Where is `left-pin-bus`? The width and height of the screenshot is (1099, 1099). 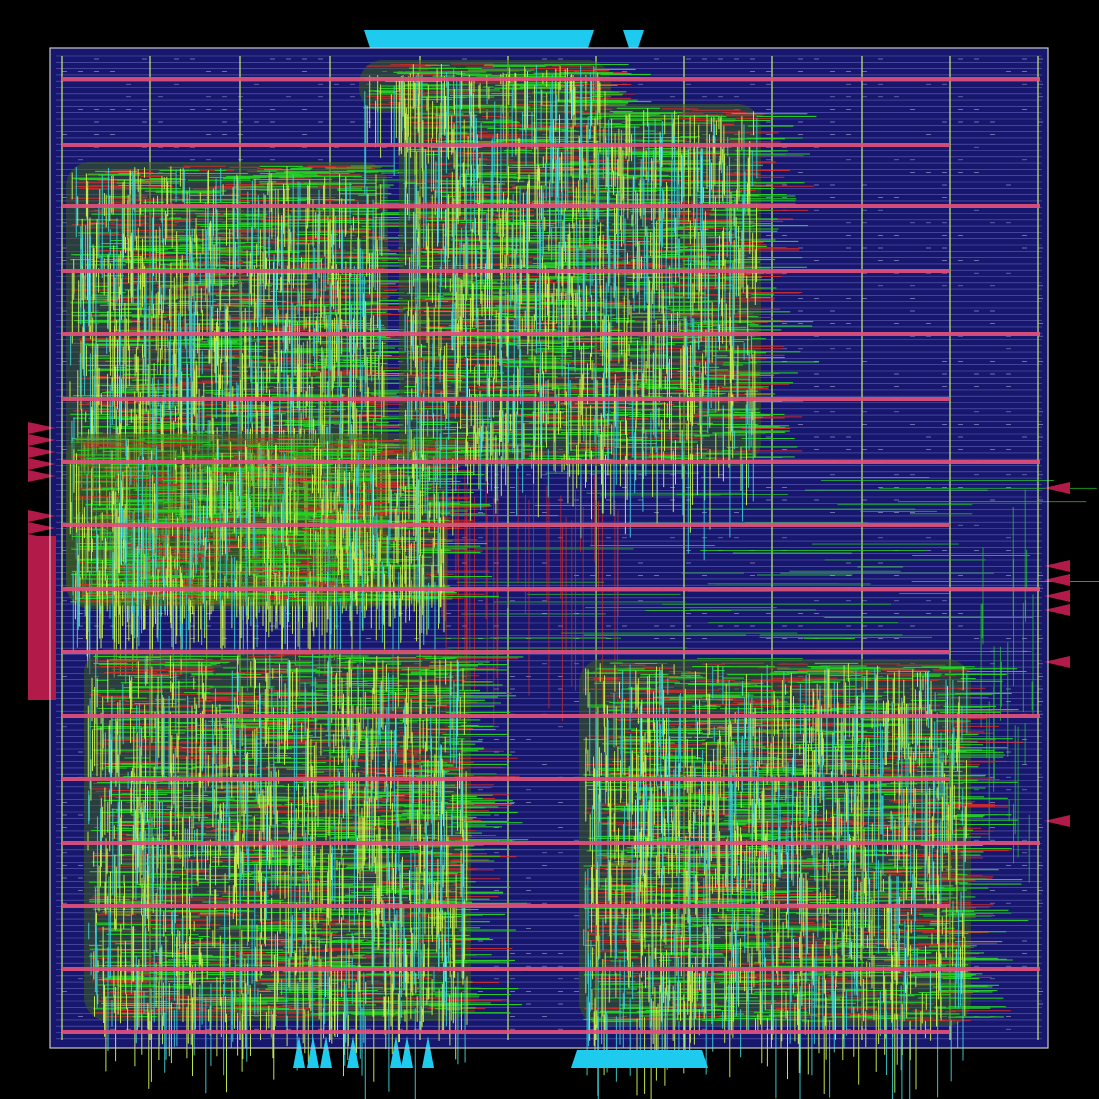
left-pin-bus is located at coordinates (42, 618).